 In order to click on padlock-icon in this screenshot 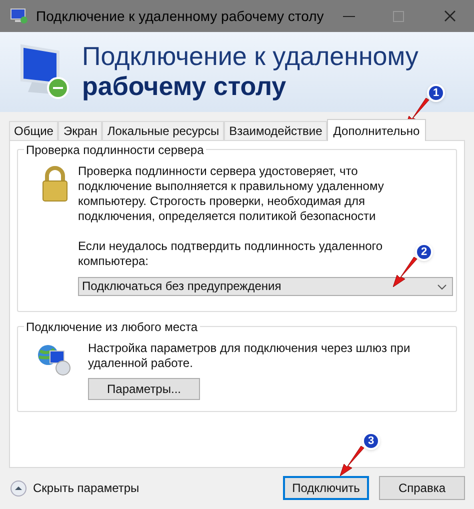, I will do `click(55, 184)`.